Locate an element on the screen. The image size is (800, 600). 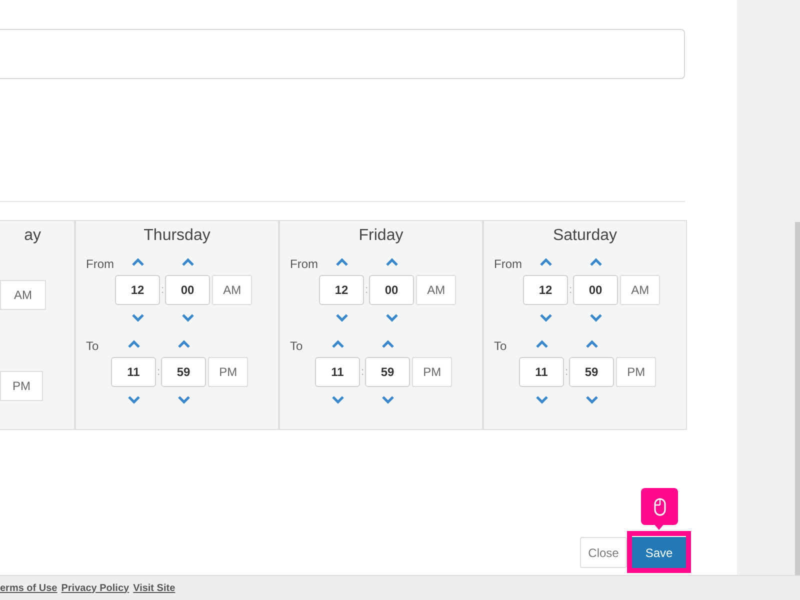
day-title: Friday is located at coordinates (381, 236).